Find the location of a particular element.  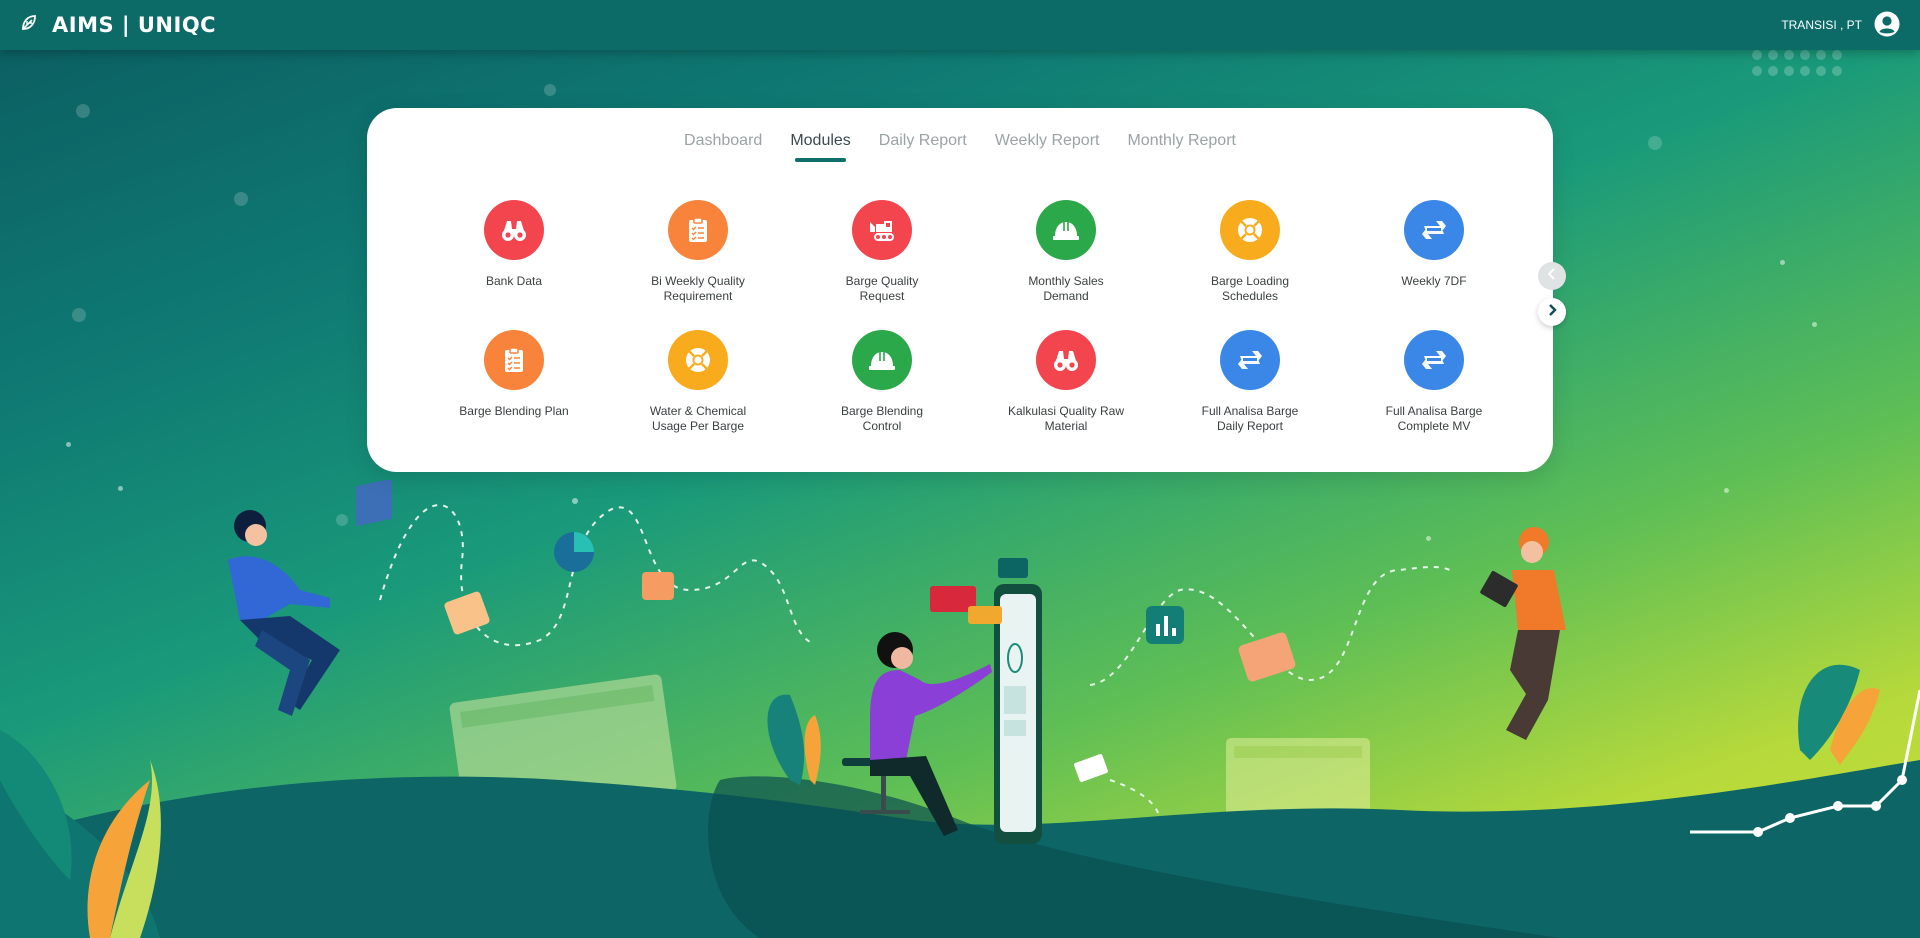

module-label: Full Analisa Barge Complete MV is located at coordinates (1434, 418).